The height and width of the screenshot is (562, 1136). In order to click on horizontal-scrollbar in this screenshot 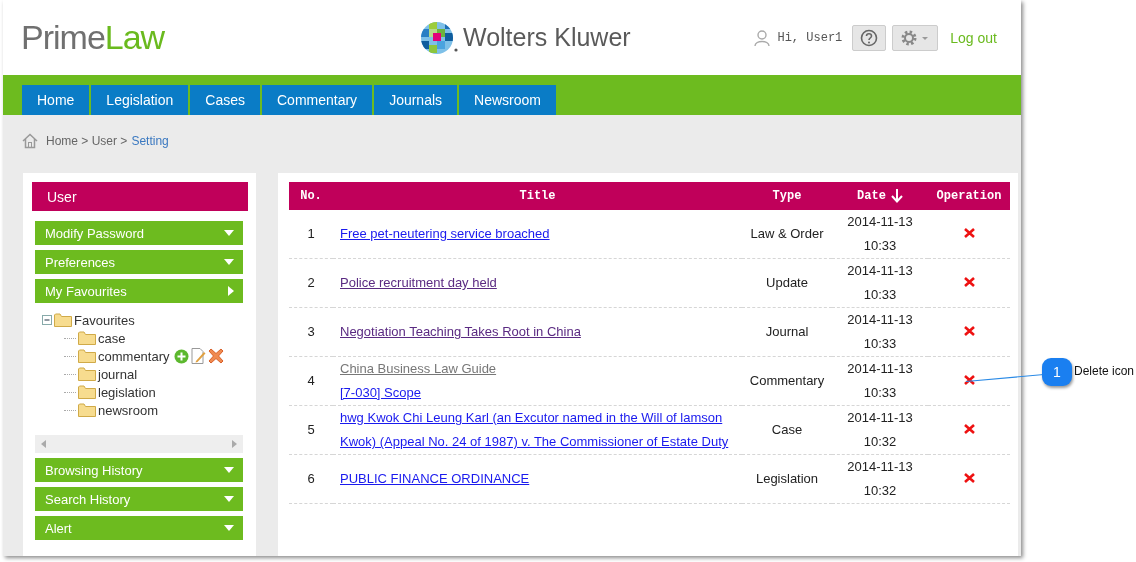, I will do `click(139, 444)`.